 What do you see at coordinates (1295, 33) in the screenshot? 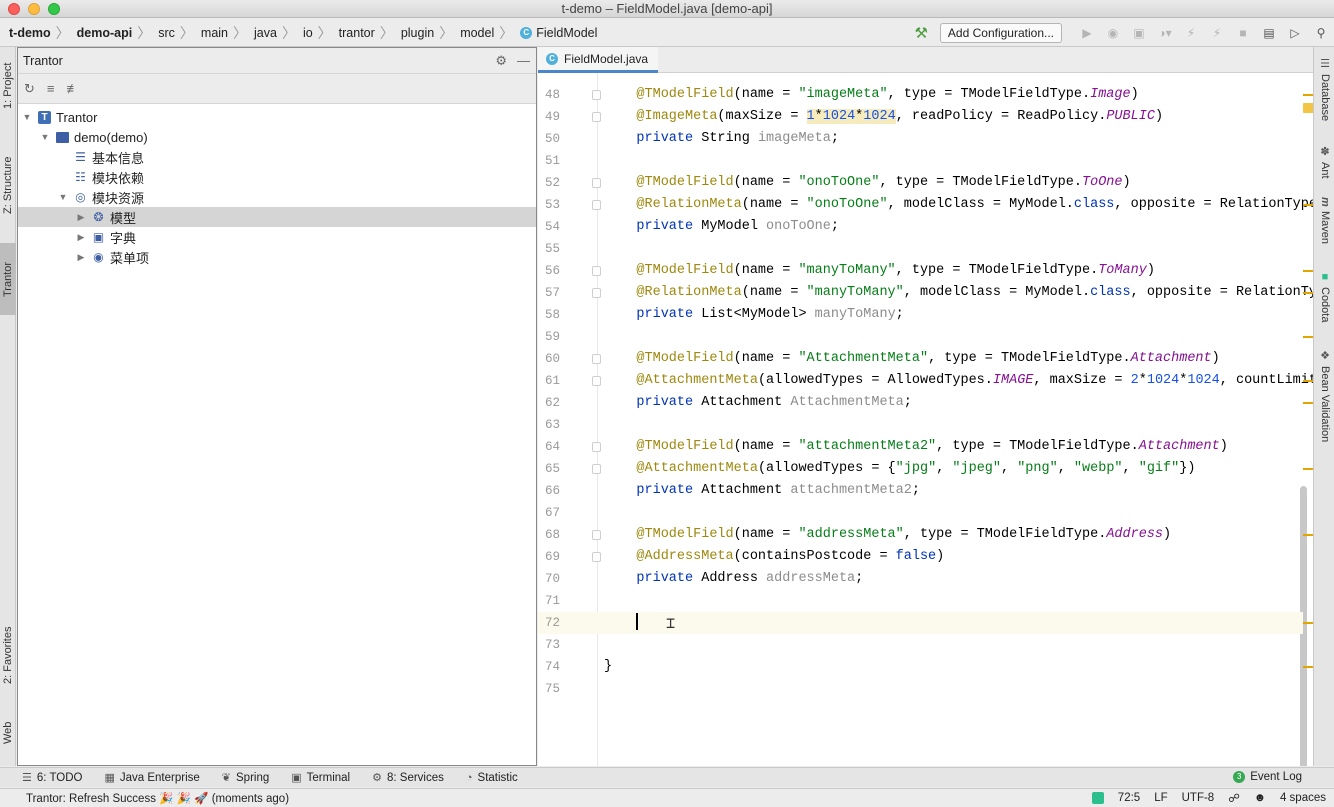
I see `presentation-icon: ▷` at bounding box center [1295, 33].